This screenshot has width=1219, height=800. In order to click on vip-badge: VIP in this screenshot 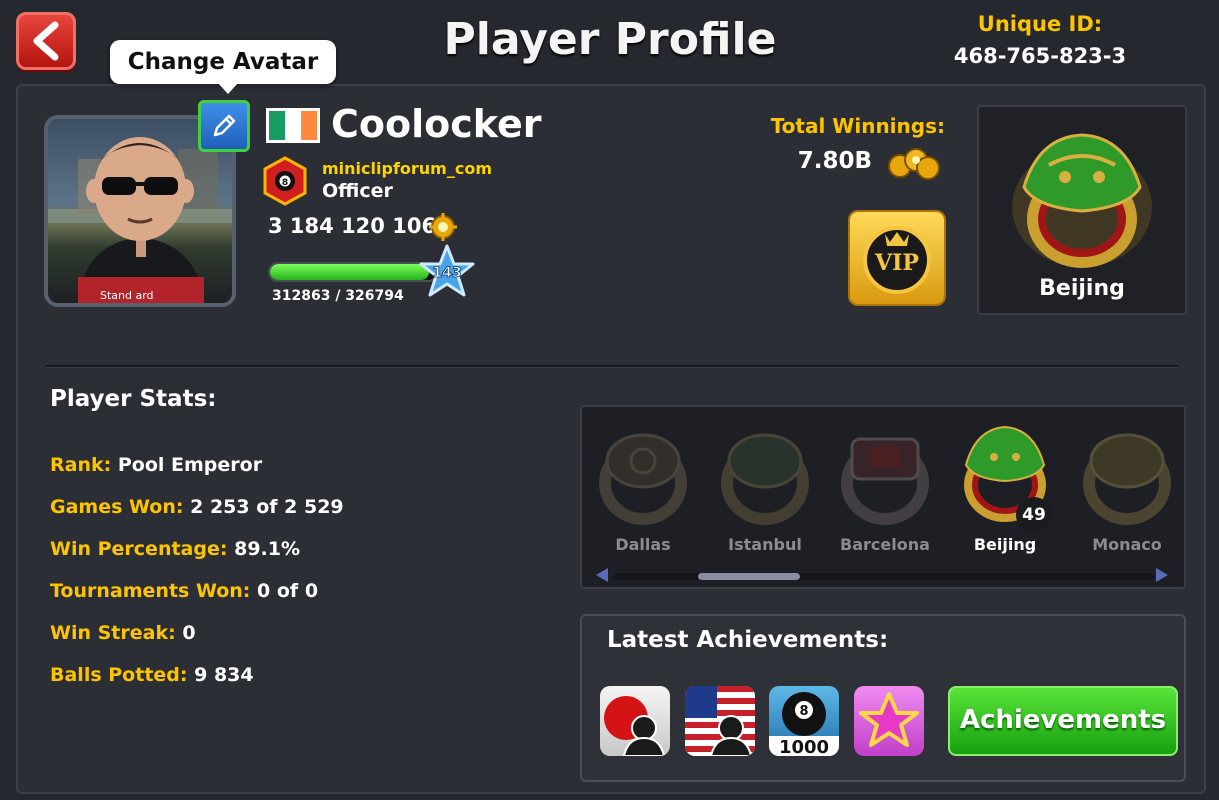, I will do `click(897, 258)`.